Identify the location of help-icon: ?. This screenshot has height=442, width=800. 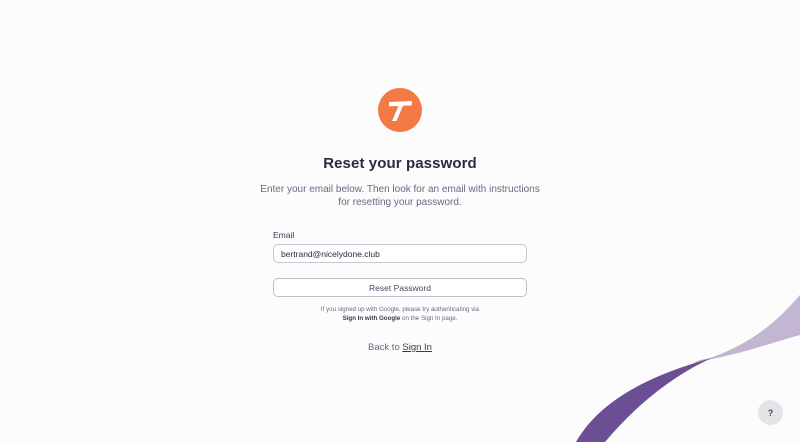
(770, 412).